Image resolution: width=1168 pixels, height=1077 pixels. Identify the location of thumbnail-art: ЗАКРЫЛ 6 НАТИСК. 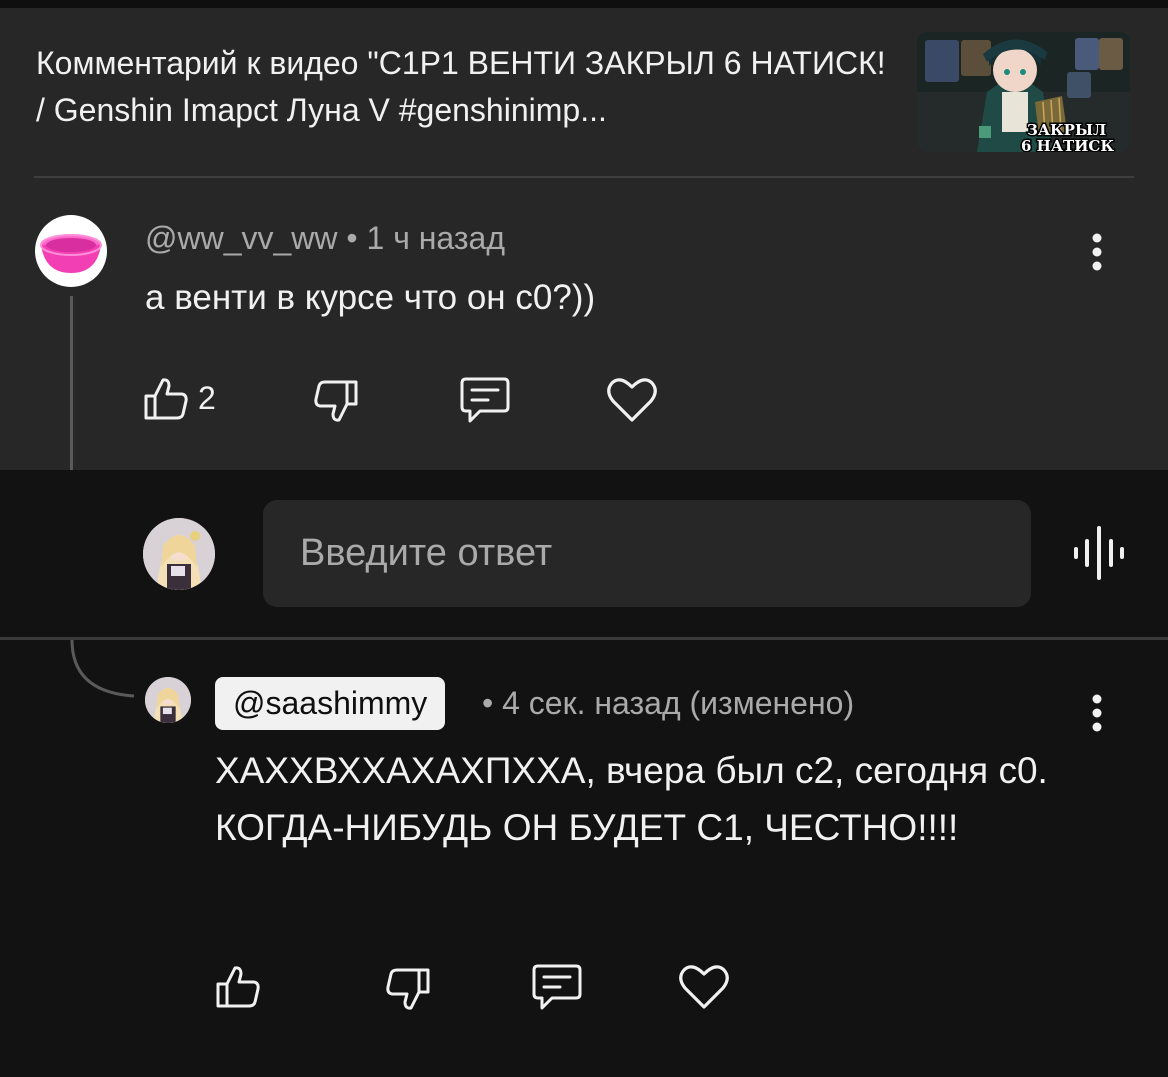
(1023, 92).